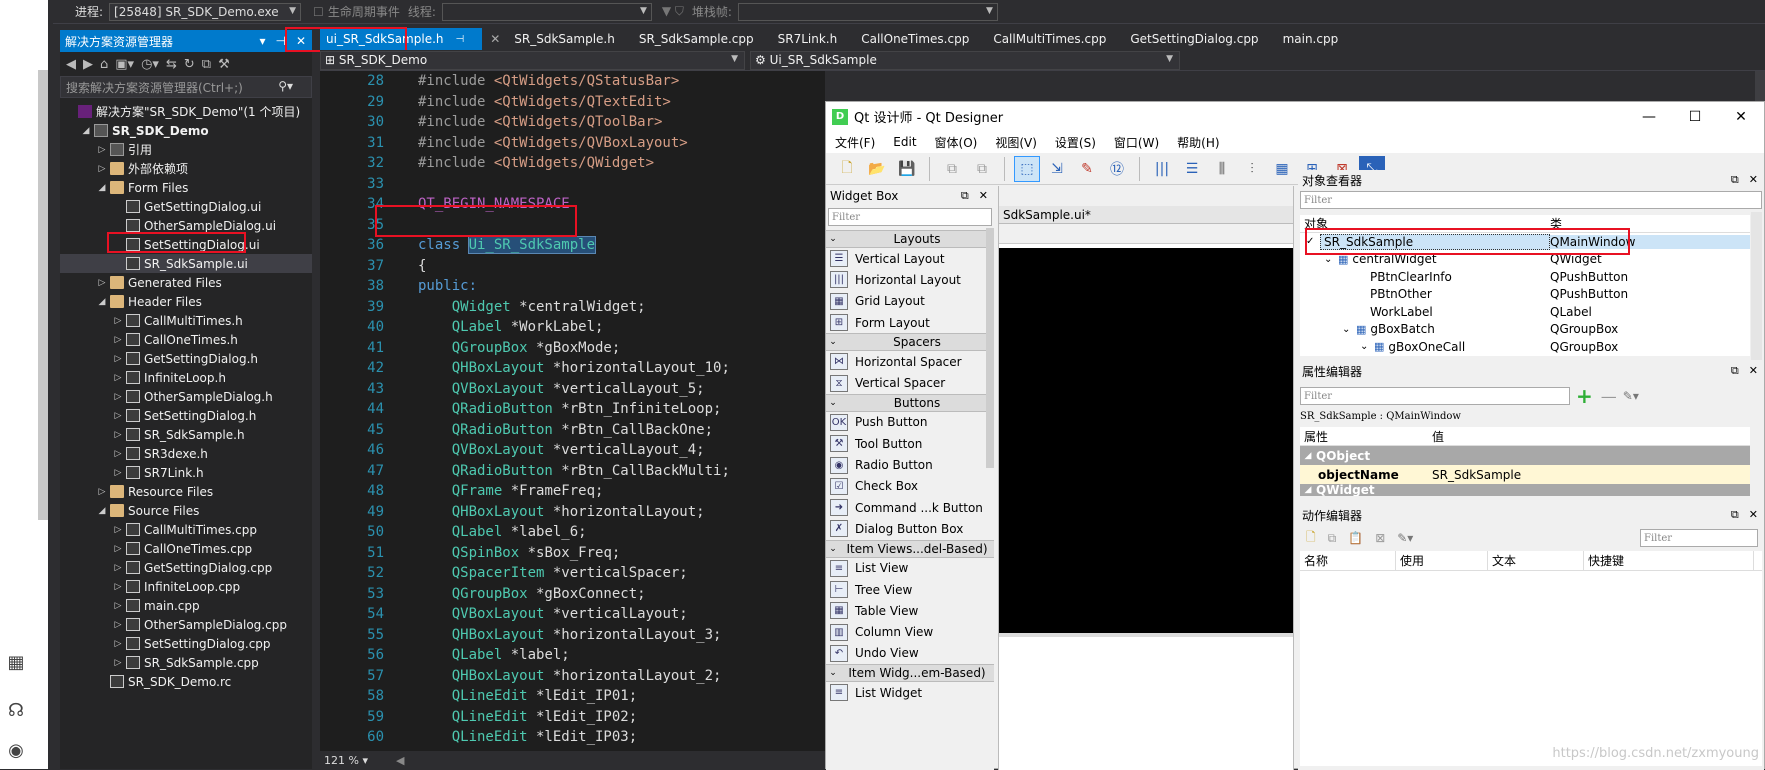 This screenshot has width=1765, height=770. I want to click on tree-item: 解决方案"SR_SDK_Demo"(1 个项目), so click(186, 111).